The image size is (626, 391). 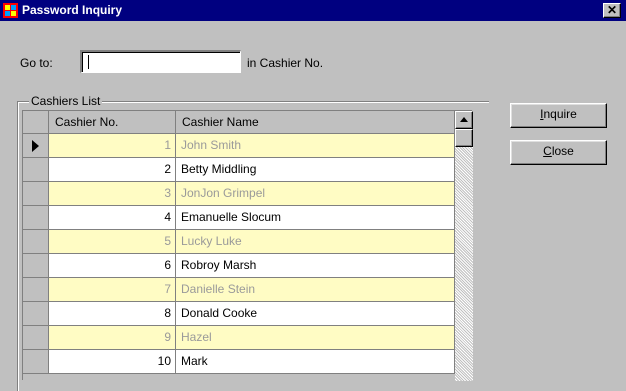 I want to click on scroll-thumb, so click(x=464, y=138).